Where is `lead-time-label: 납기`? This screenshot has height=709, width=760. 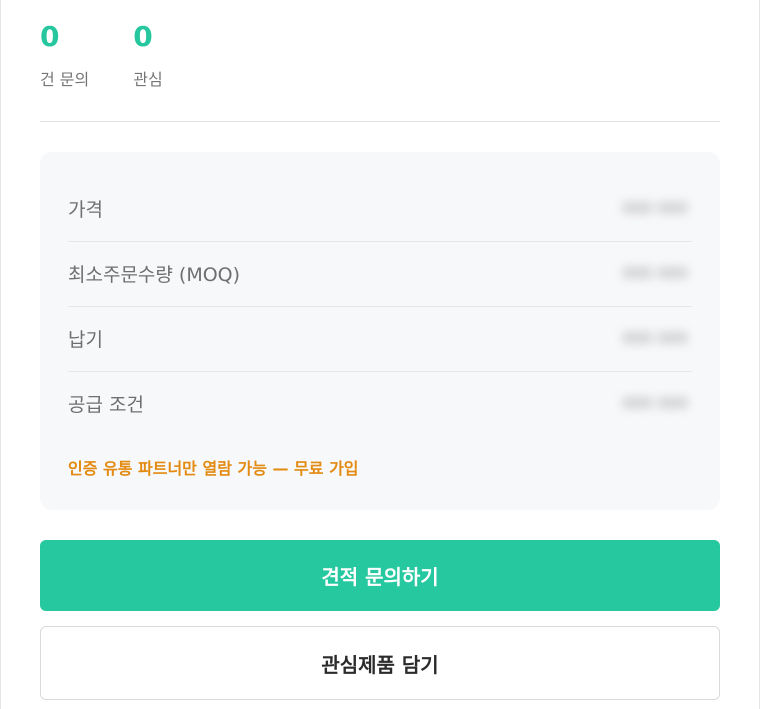 lead-time-label: 납기 is located at coordinates (85, 340).